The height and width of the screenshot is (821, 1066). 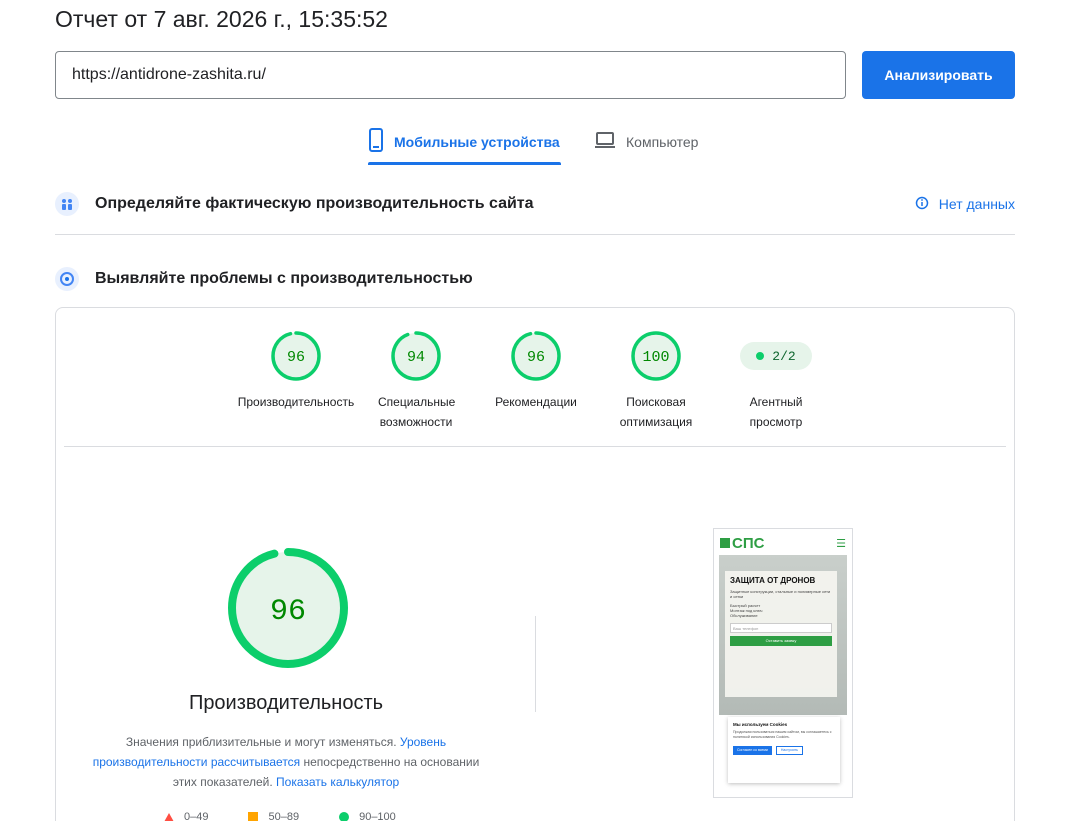 What do you see at coordinates (776, 412) in the screenshot?
I see `category-label: Агентный просмотр` at bounding box center [776, 412].